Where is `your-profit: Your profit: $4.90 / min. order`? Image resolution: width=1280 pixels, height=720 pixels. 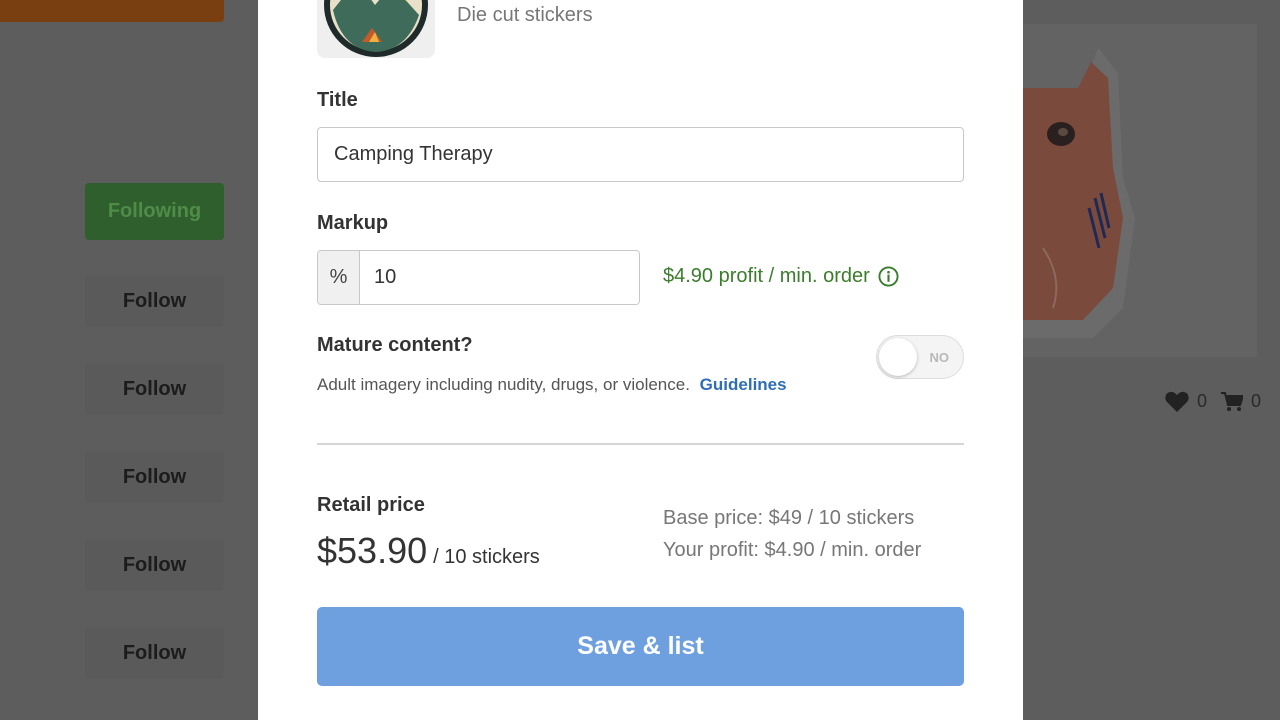 your-profit: Your profit: $4.90 / min. order is located at coordinates (792, 550).